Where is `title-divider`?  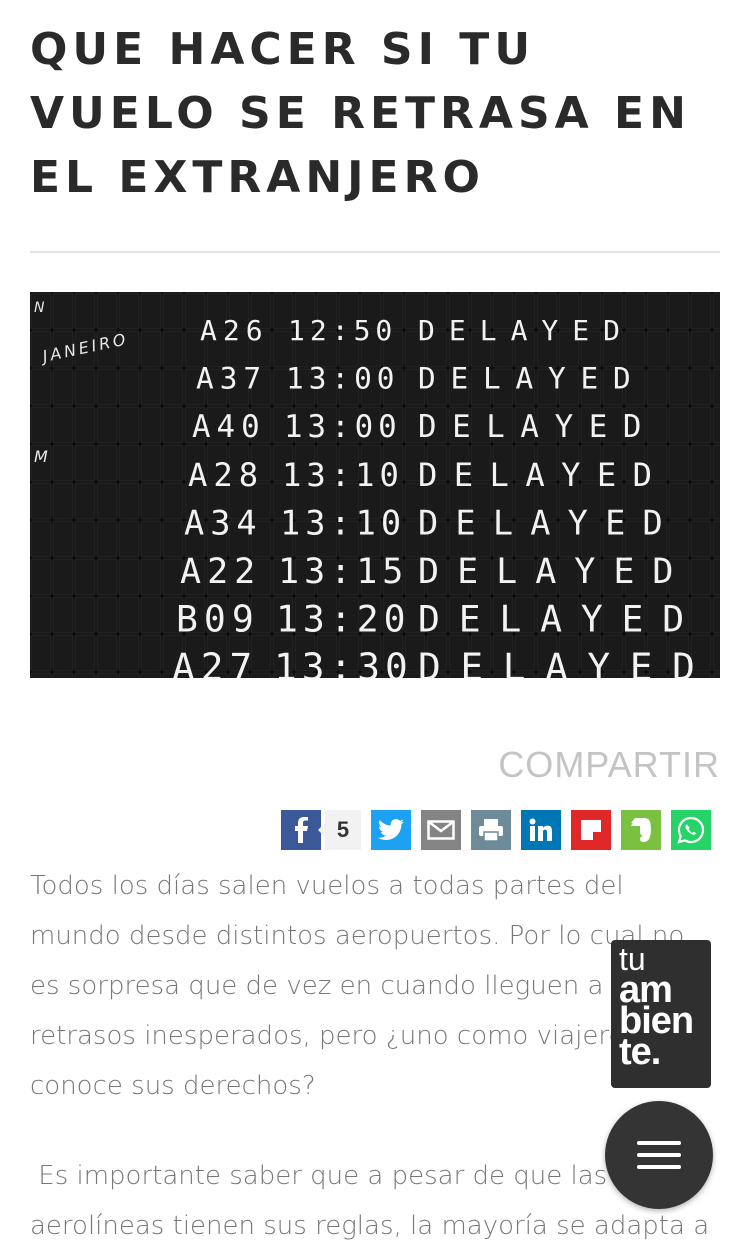
title-divider is located at coordinates (375, 252).